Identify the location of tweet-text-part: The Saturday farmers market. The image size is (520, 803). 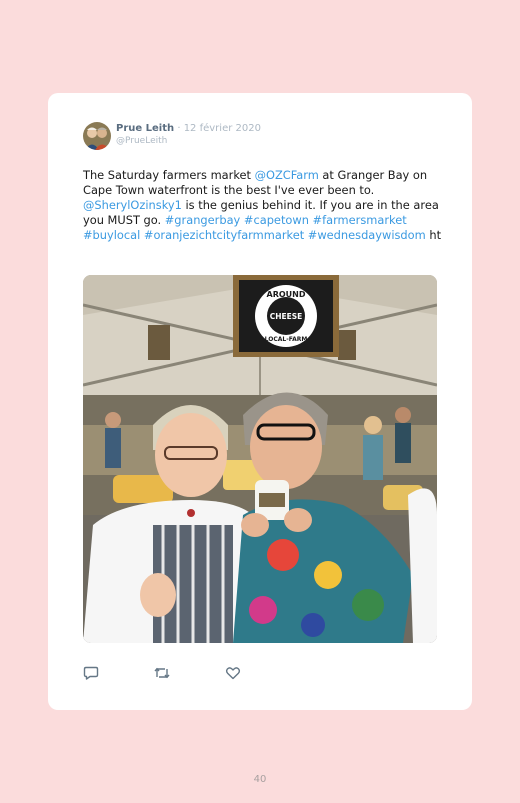
(169, 175).